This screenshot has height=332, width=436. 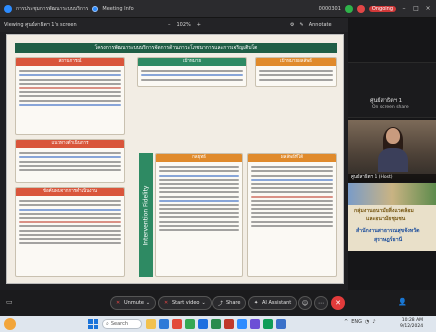 What do you see at coordinates (255, 324) in the screenshot?
I see `teams-icon` at bounding box center [255, 324].